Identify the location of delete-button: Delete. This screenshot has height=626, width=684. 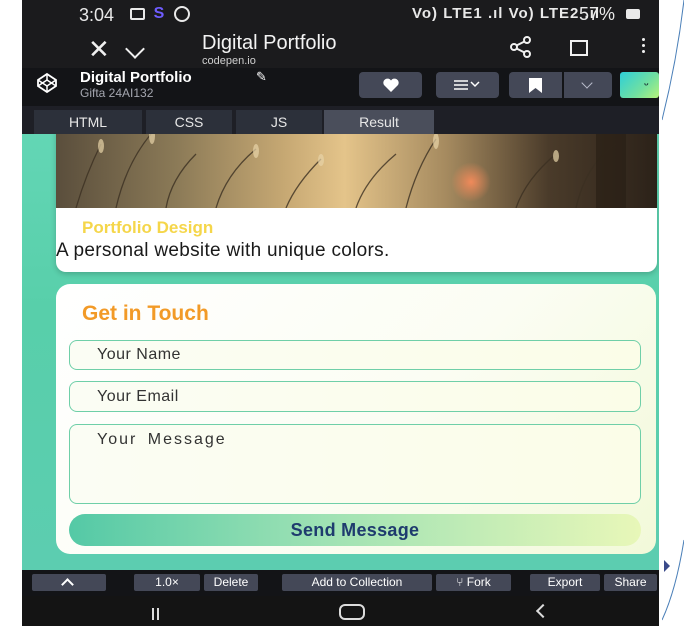
(231, 582).